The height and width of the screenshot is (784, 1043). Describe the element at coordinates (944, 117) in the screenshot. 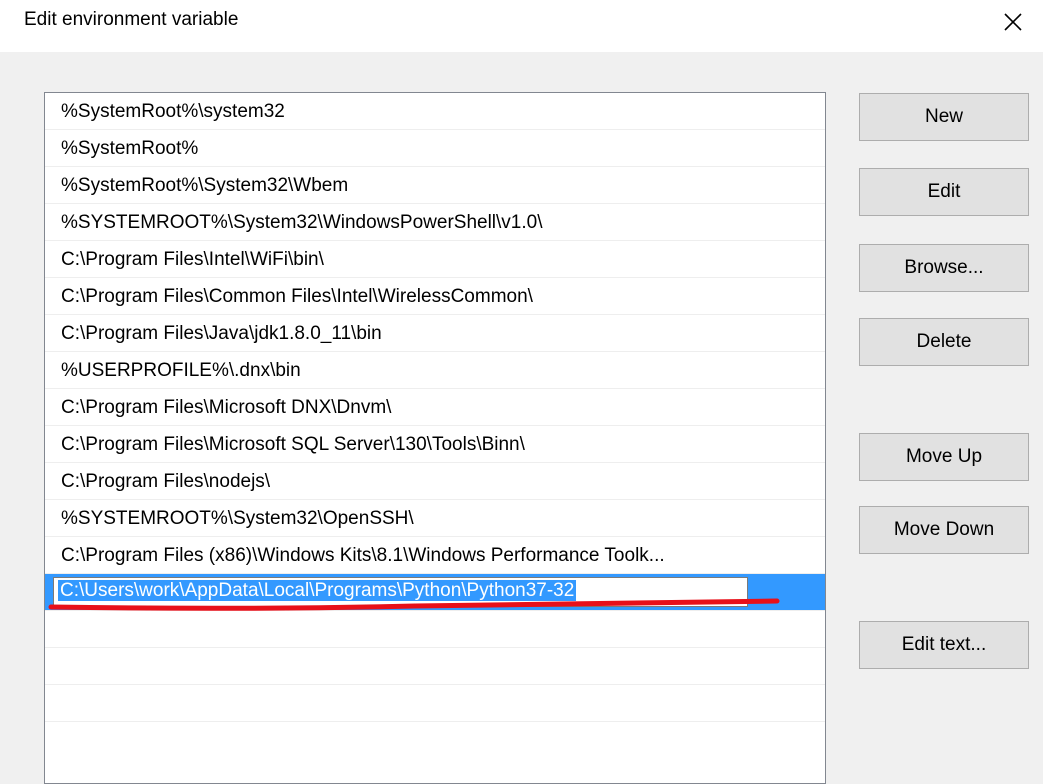

I see `new-button: New` at that location.